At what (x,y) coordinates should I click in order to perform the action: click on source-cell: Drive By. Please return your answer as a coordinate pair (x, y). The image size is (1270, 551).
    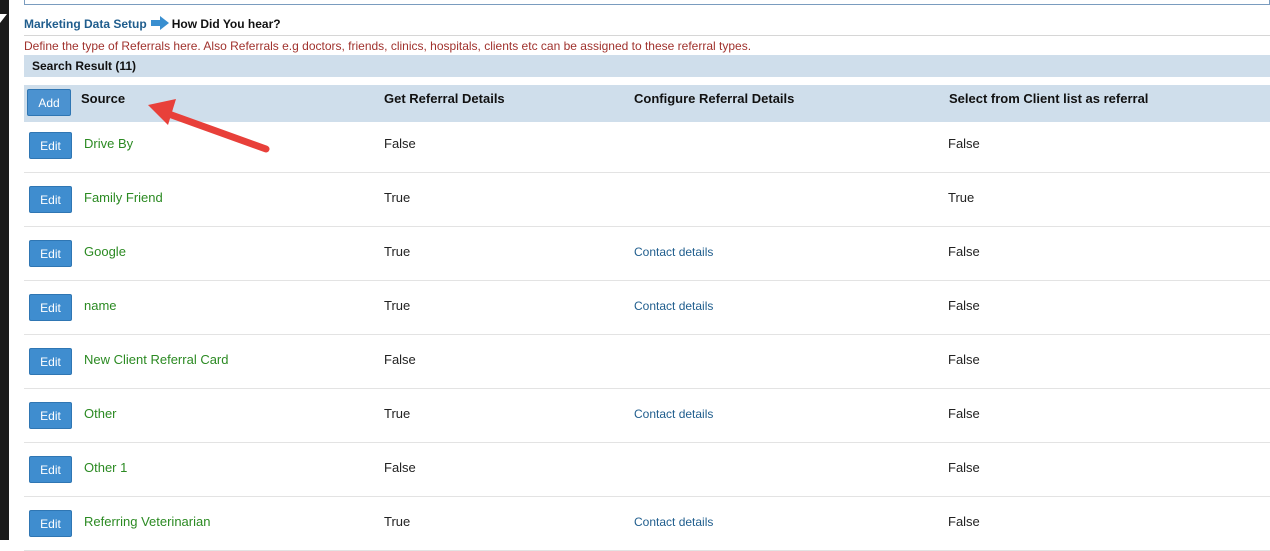
    Looking at the image, I should click on (108, 143).